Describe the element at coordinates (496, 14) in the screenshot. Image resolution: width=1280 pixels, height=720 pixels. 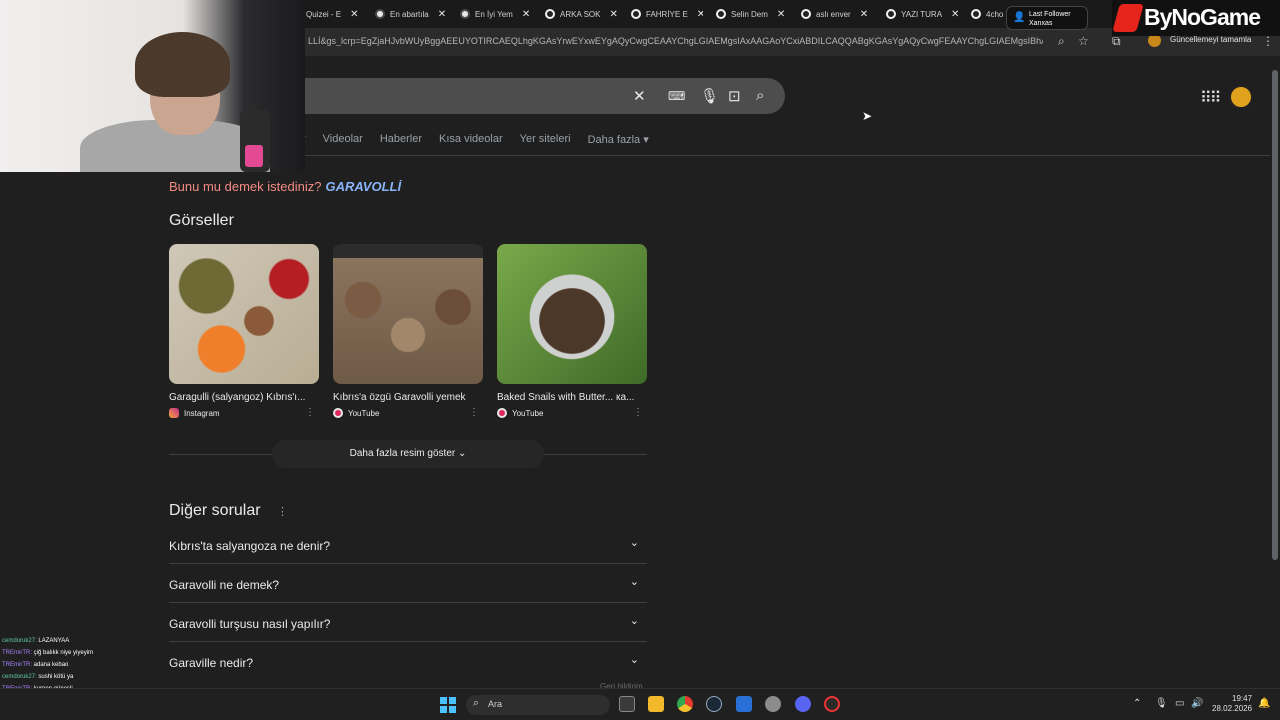
I see `browser-tab: En İyi Yem ✕` at that location.